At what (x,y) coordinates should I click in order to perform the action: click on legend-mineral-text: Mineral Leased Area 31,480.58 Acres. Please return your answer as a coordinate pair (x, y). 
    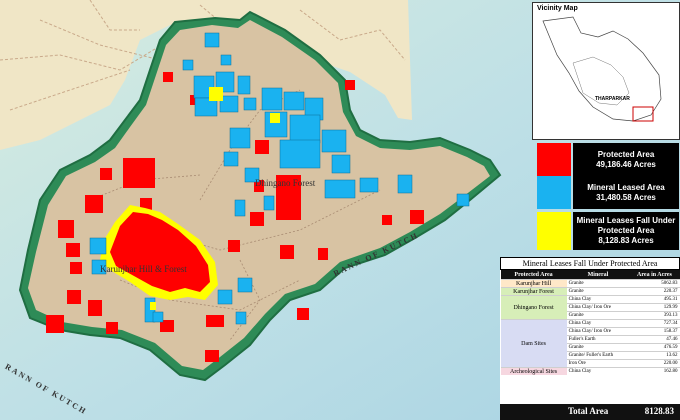
    Looking at the image, I should click on (626, 192).